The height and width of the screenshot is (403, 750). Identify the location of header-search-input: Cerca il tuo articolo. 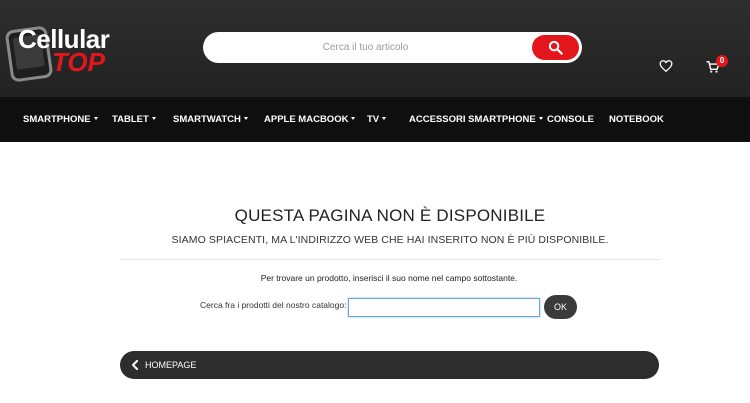
(365, 47).